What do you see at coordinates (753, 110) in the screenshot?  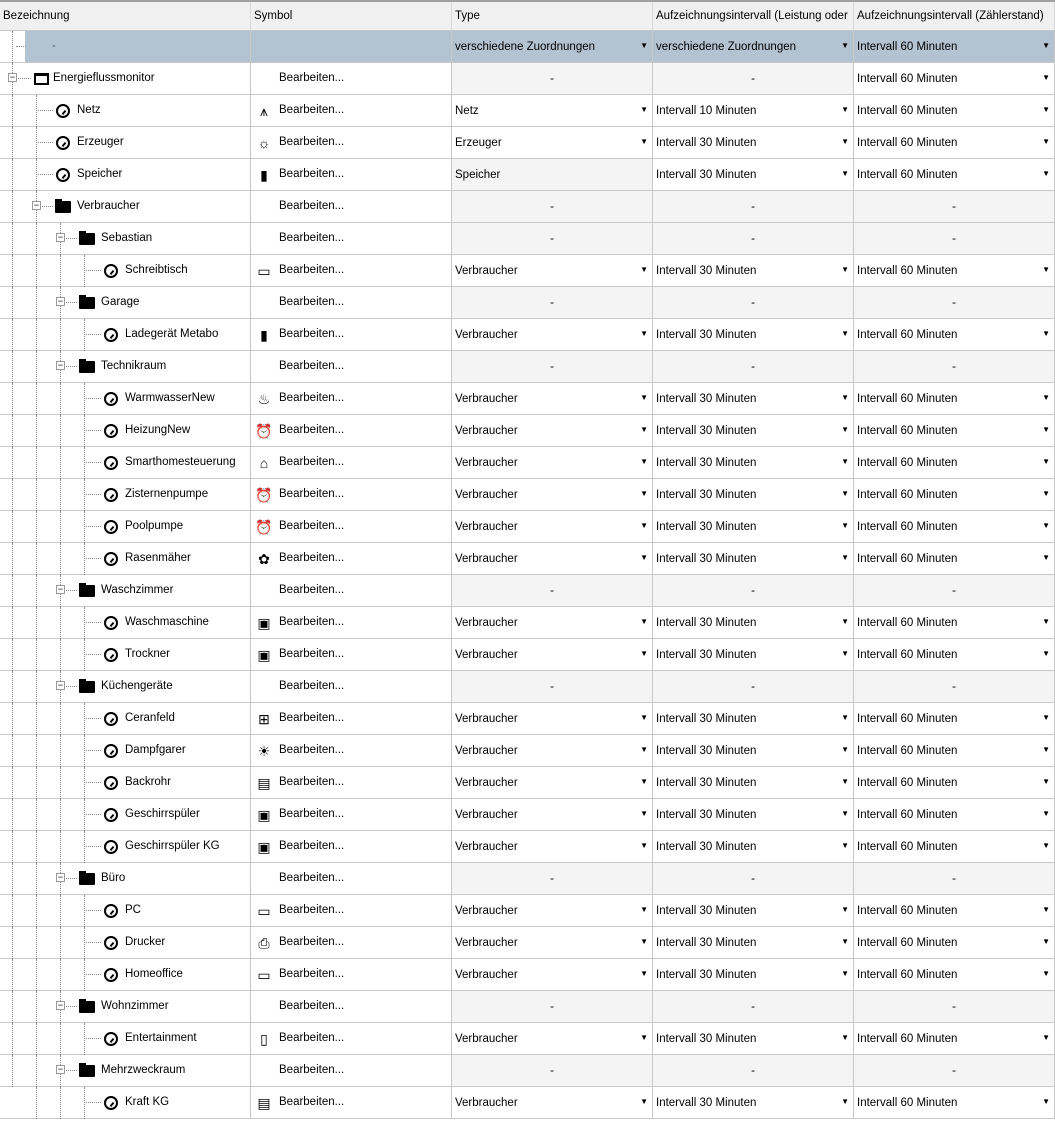 I see `interval-power-dropdown: Intervall 10 Minuten ▼` at bounding box center [753, 110].